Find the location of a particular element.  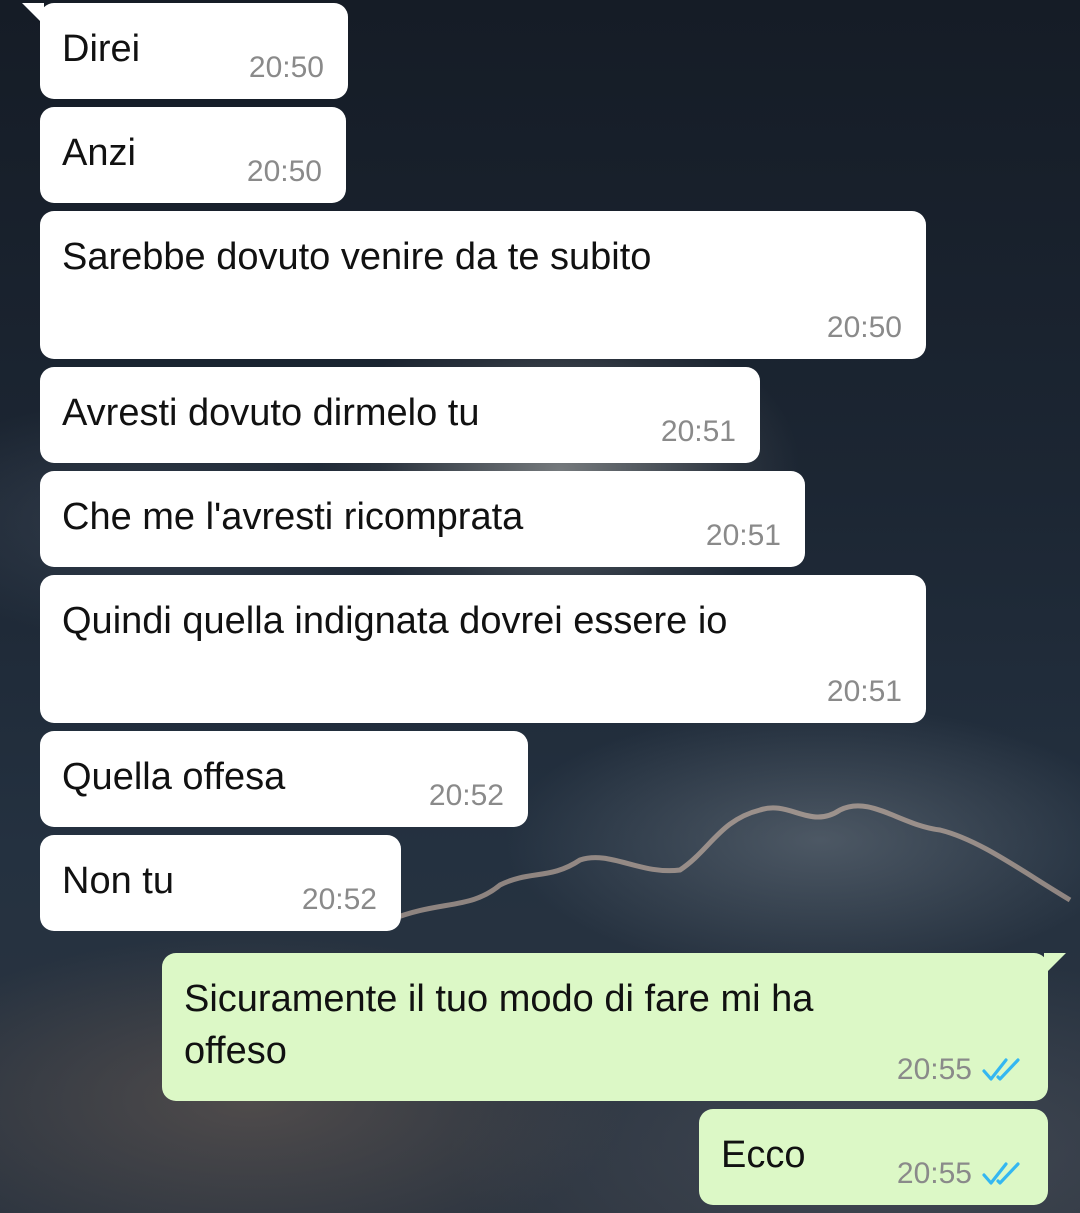

message-text: Sarebbe dovuto venire da te subito is located at coordinates (357, 257).